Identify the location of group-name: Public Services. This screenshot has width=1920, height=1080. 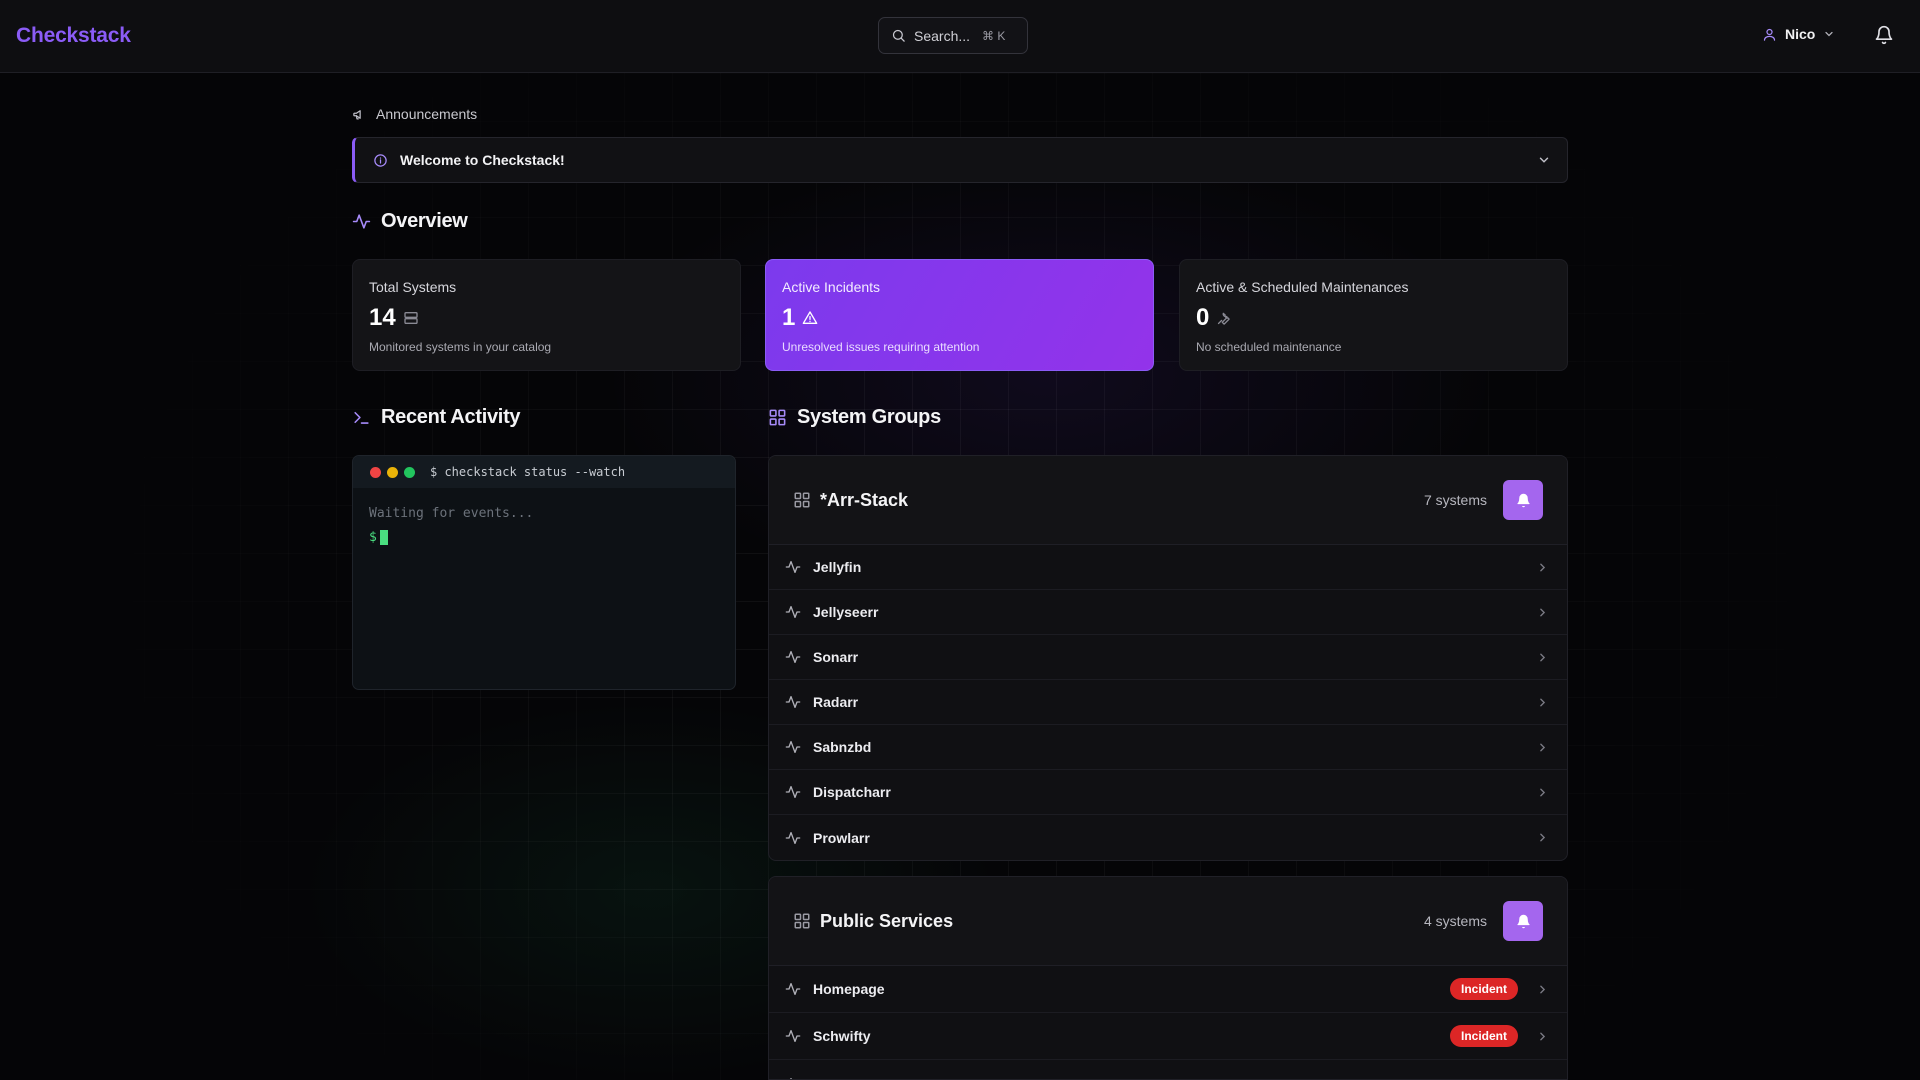
(887, 920).